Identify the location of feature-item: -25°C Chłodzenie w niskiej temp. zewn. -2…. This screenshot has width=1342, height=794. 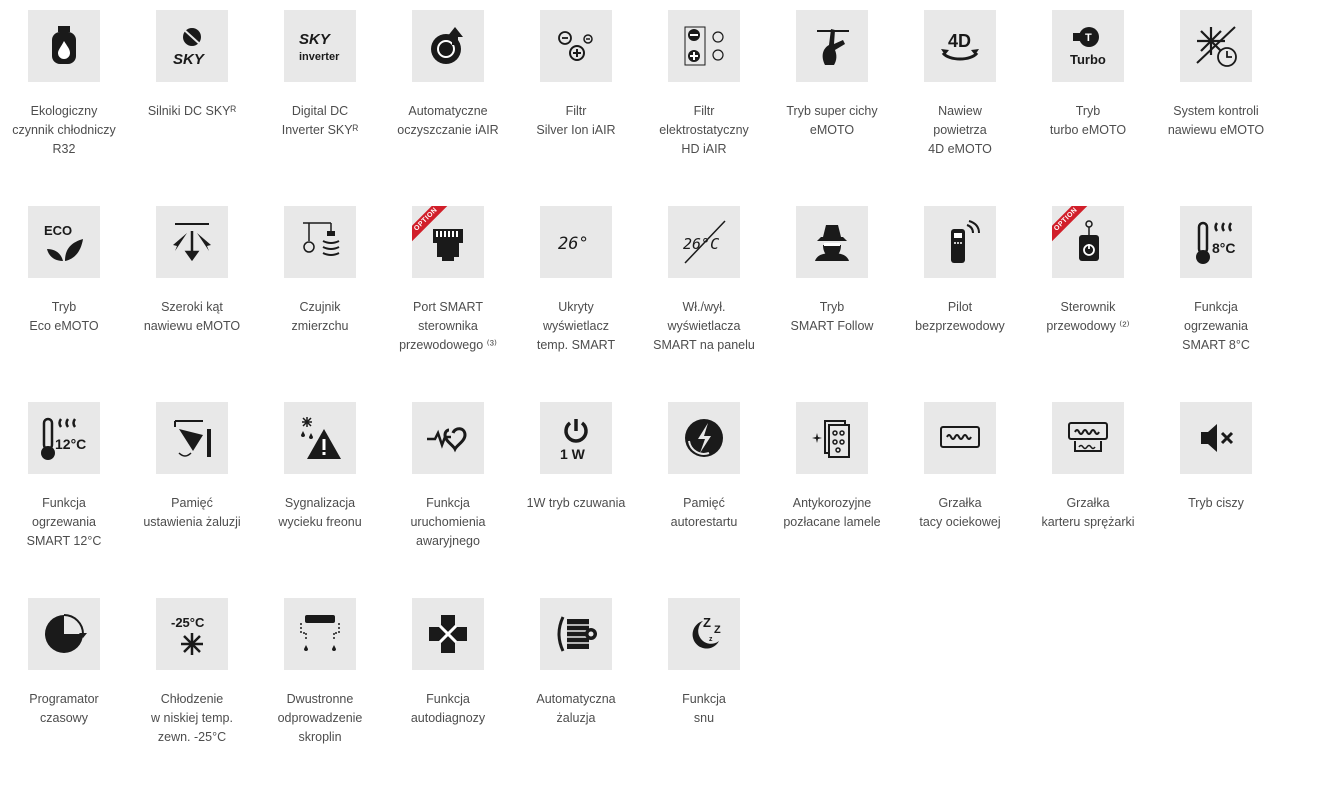
(192, 696).